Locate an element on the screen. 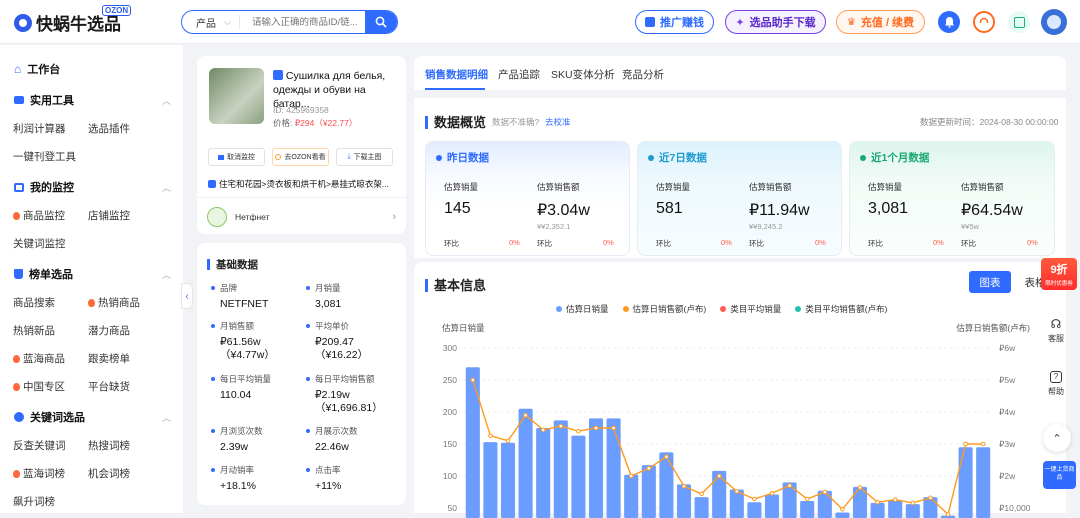 The height and width of the screenshot is (518, 1080). sidebar-item-plugin: 选品插件 is located at coordinates (109, 128).